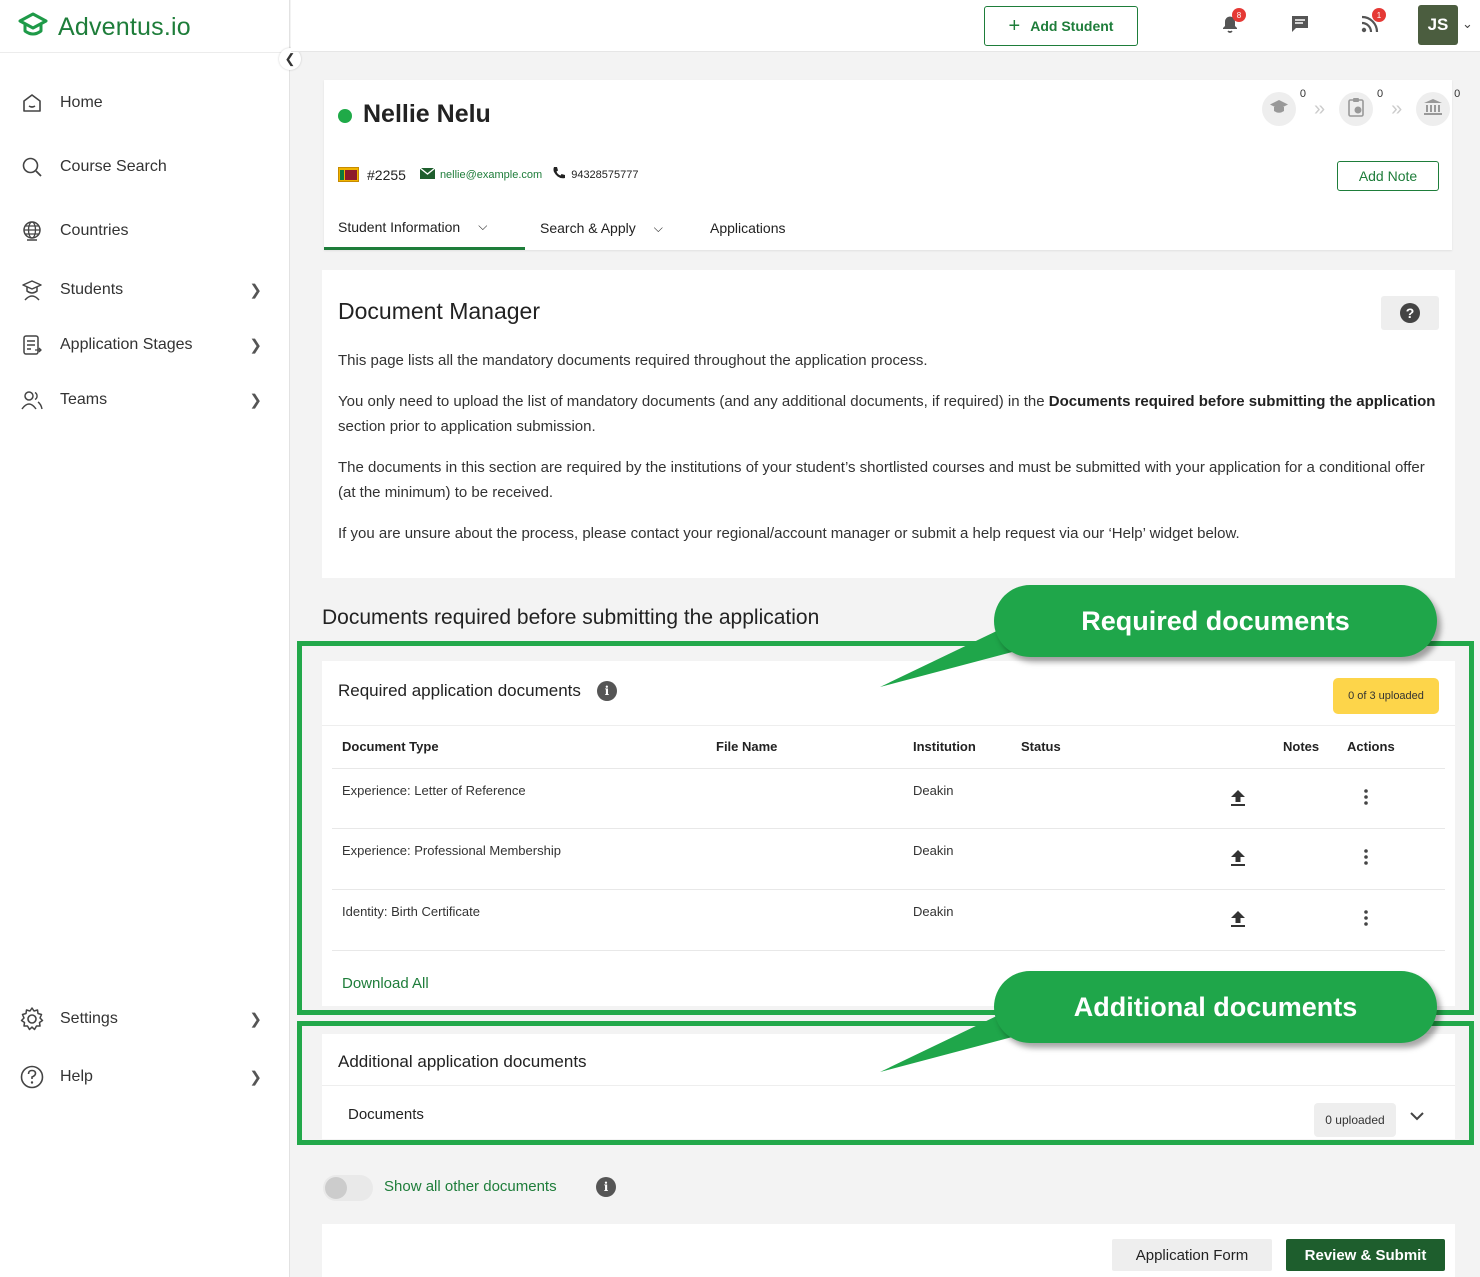 The height and width of the screenshot is (1277, 1480). Describe the element at coordinates (32, 345) in the screenshot. I see `document-icon` at that location.